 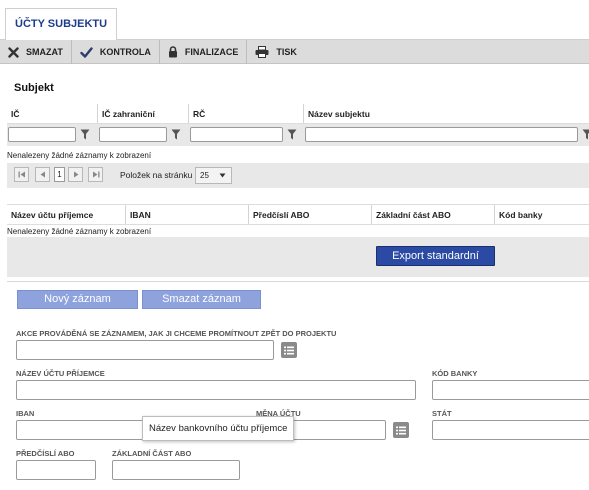 What do you see at coordinates (201, 299) in the screenshot?
I see `delete-record-button: Smazat záznam` at bounding box center [201, 299].